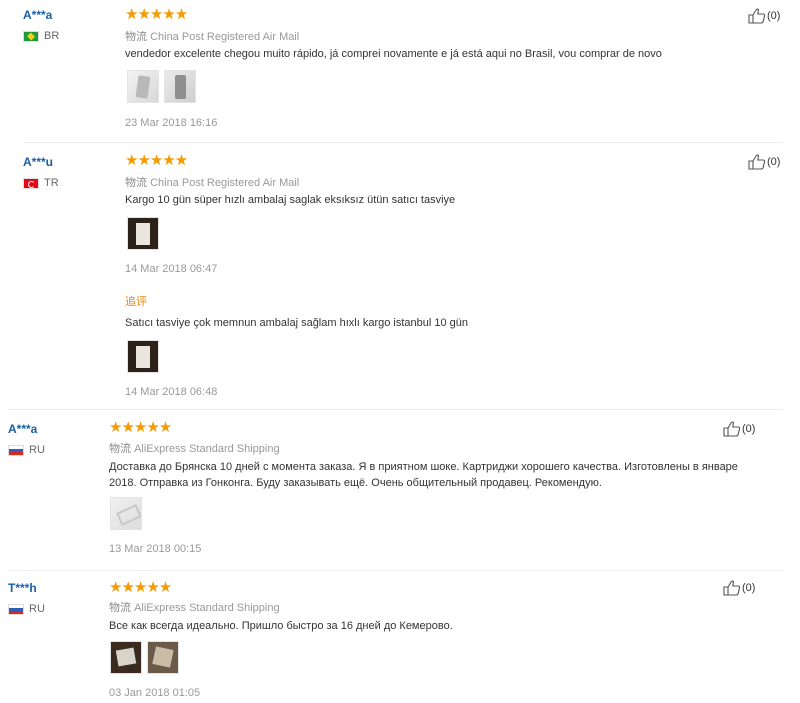 The width and height of the screenshot is (800, 703). What do you see at coordinates (207, 608) in the screenshot?
I see `logistics-method: AliExpress Standard Shipping` at bounding box center [207, 608].